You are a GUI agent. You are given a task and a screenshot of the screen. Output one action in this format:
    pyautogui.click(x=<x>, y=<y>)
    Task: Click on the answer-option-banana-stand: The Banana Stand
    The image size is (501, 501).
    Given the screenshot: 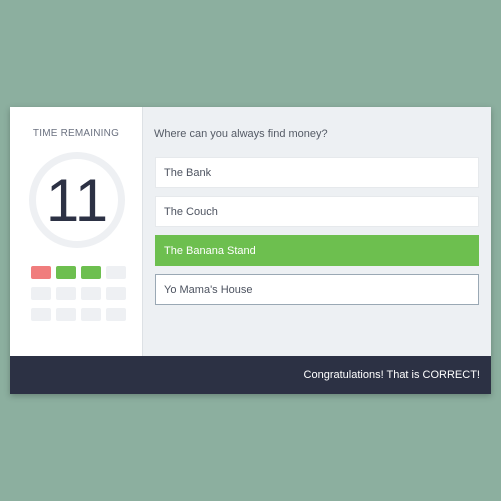 What is the action you would take?
    pyautogui.click(x=317, y=250)
    